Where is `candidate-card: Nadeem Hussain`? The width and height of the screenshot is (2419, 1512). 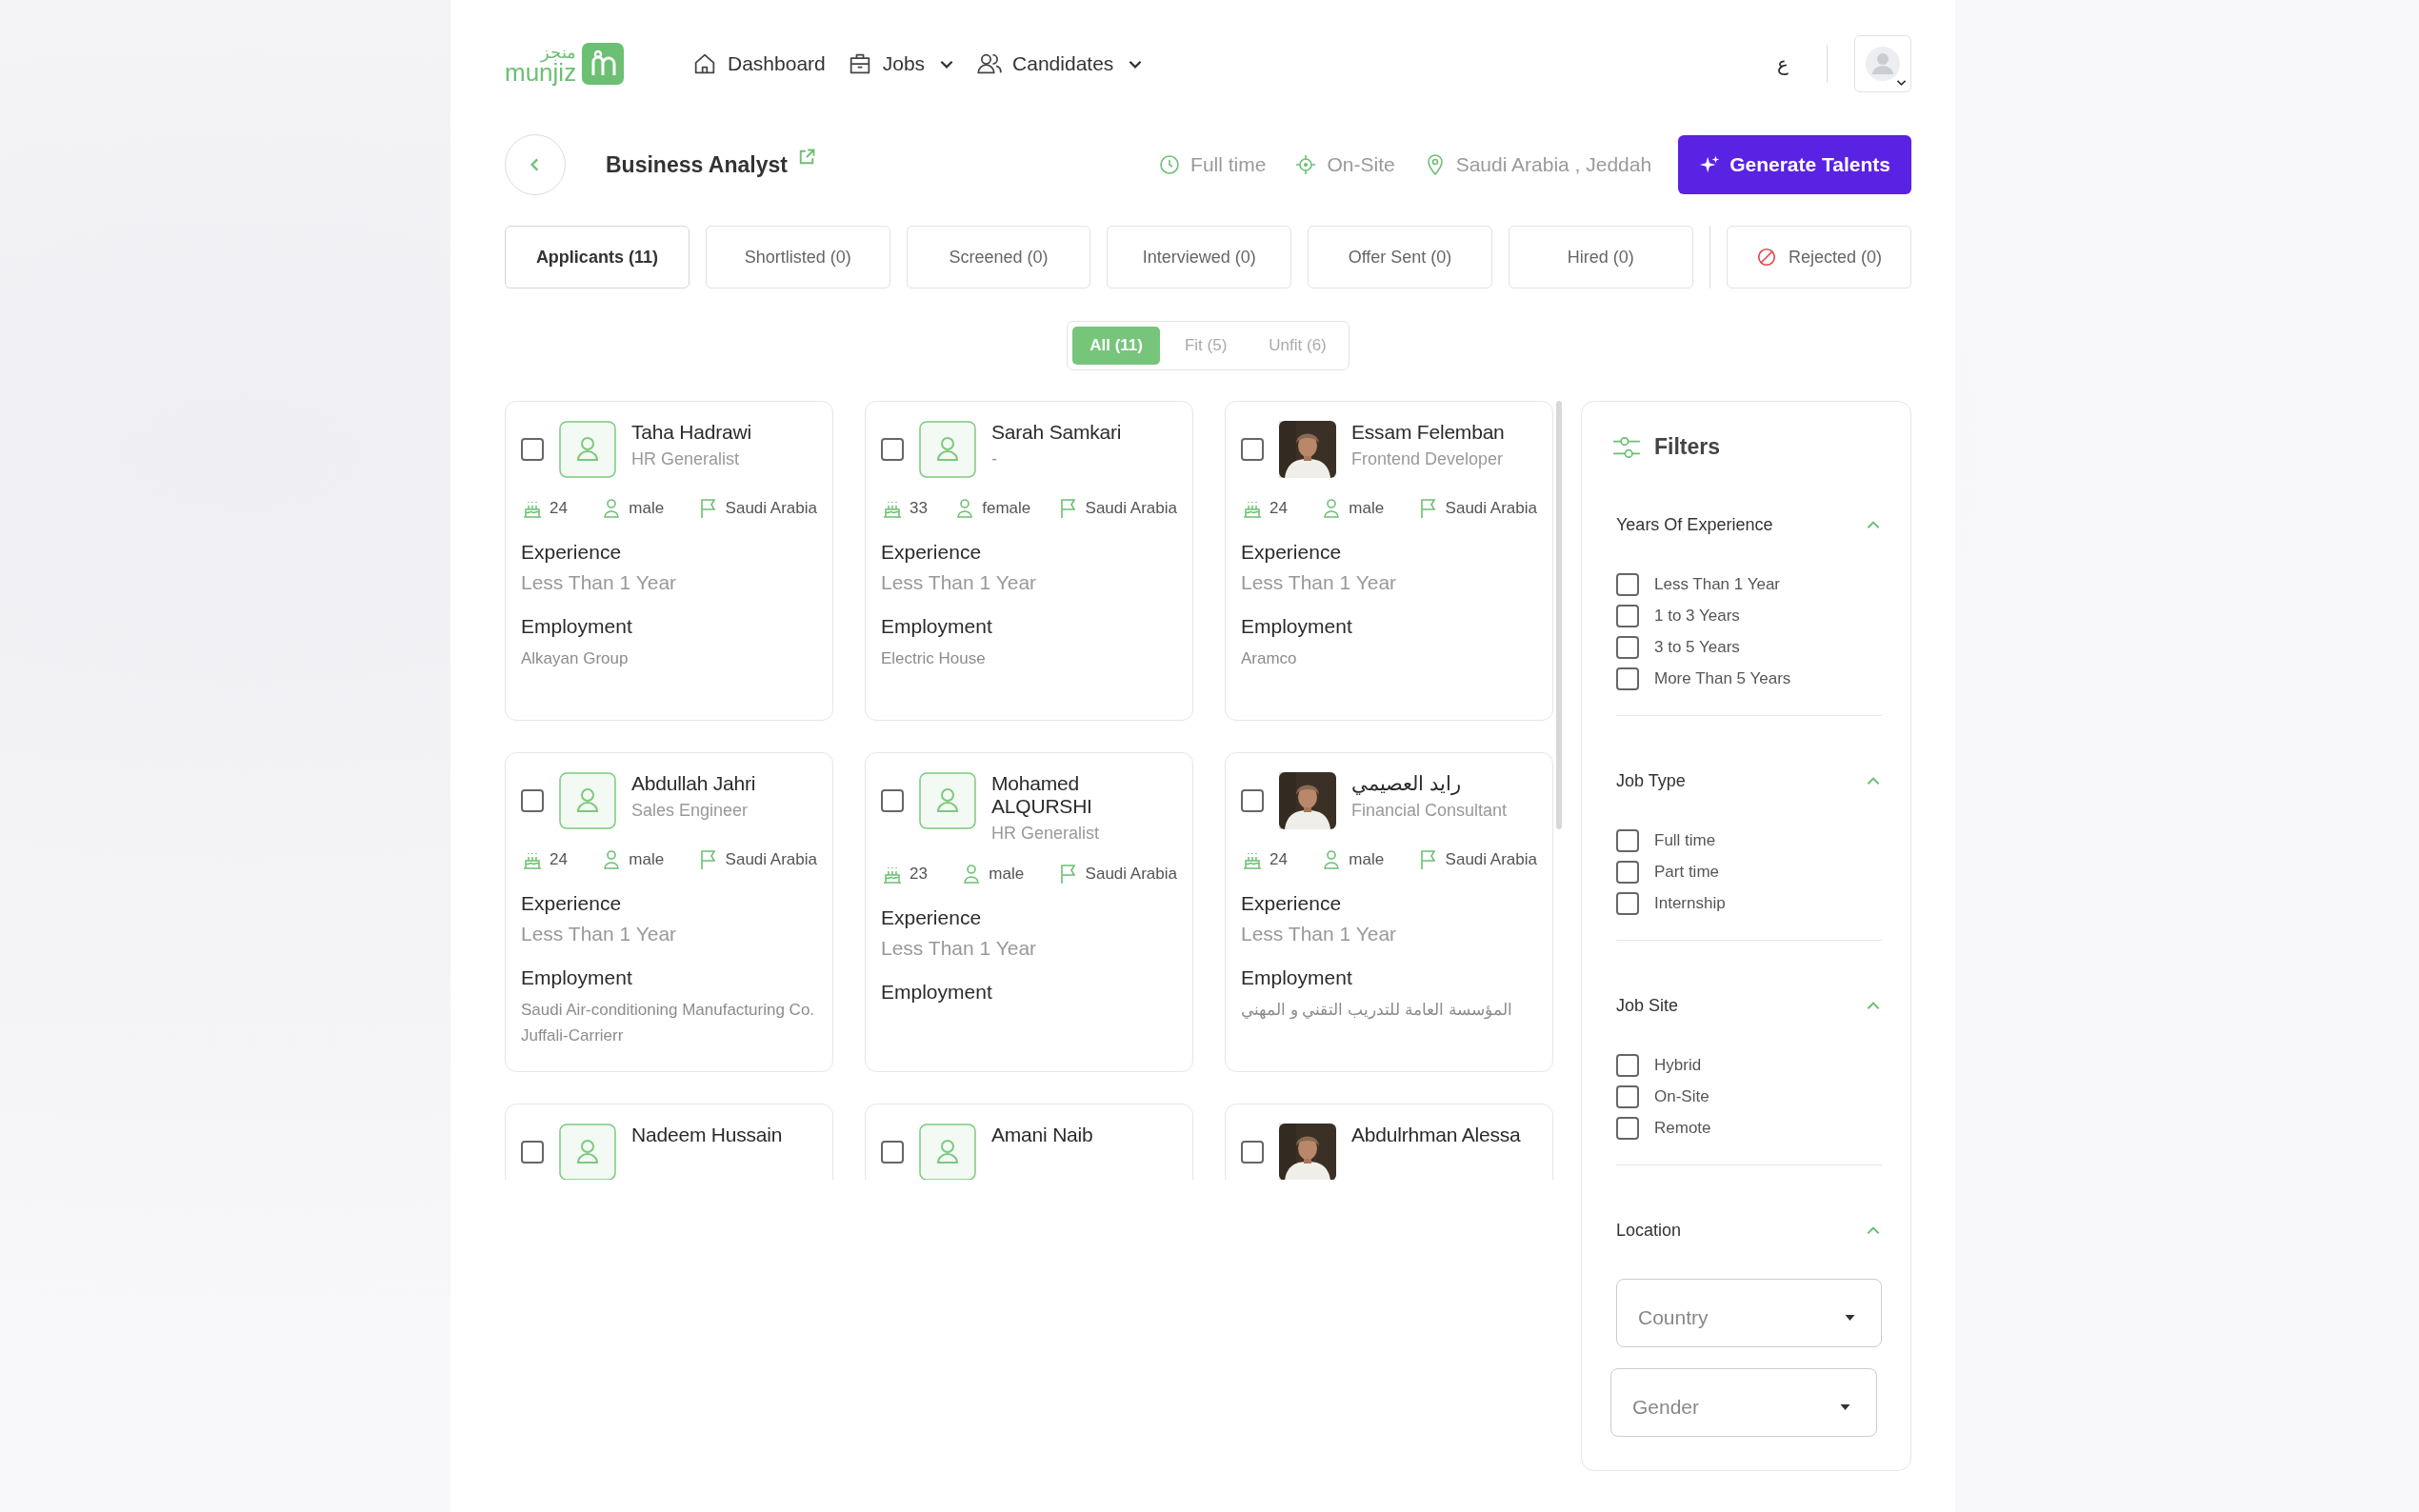
candidate-card: Nadeem Hussain is located at coordinates (669, 1142).